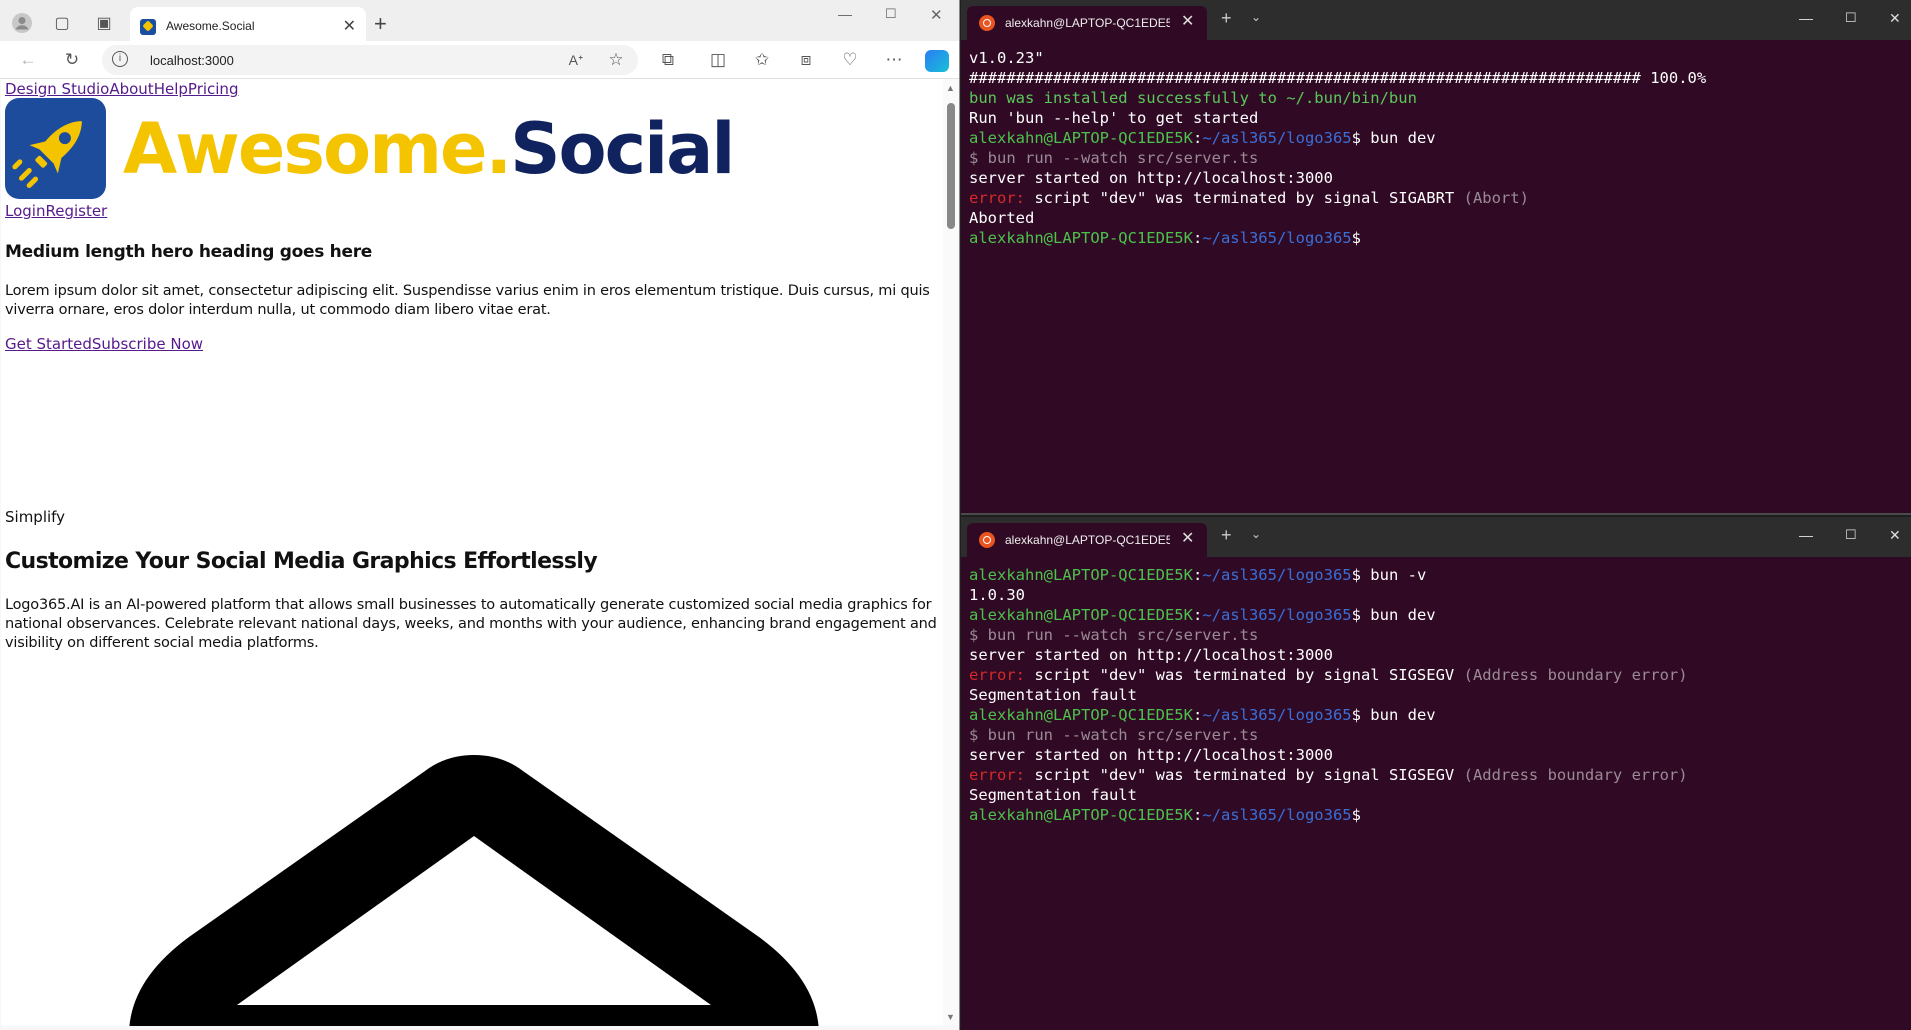 The width and height of the screenshot is (1911, 1030). What do you see at coordinates (120, 59) in the screenshot?
I see `site-info-icon: i` at bounding box center [120, 59].